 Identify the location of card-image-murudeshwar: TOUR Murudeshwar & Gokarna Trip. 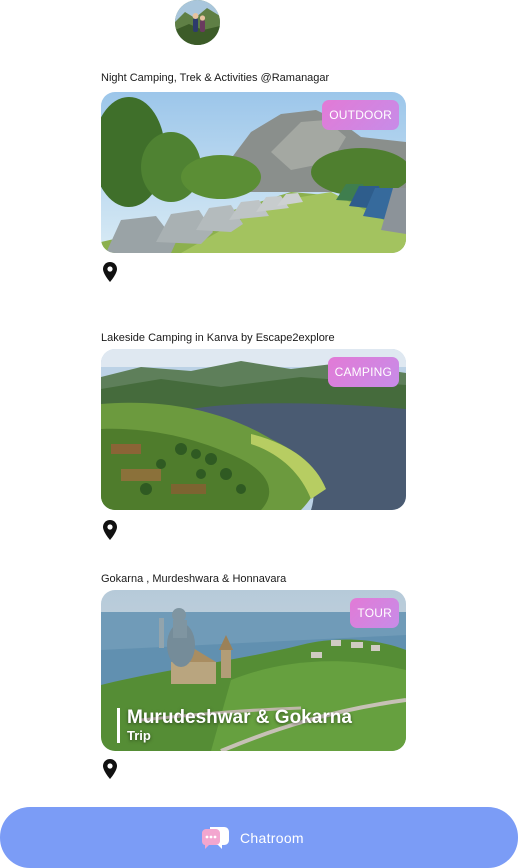
(253, 670).